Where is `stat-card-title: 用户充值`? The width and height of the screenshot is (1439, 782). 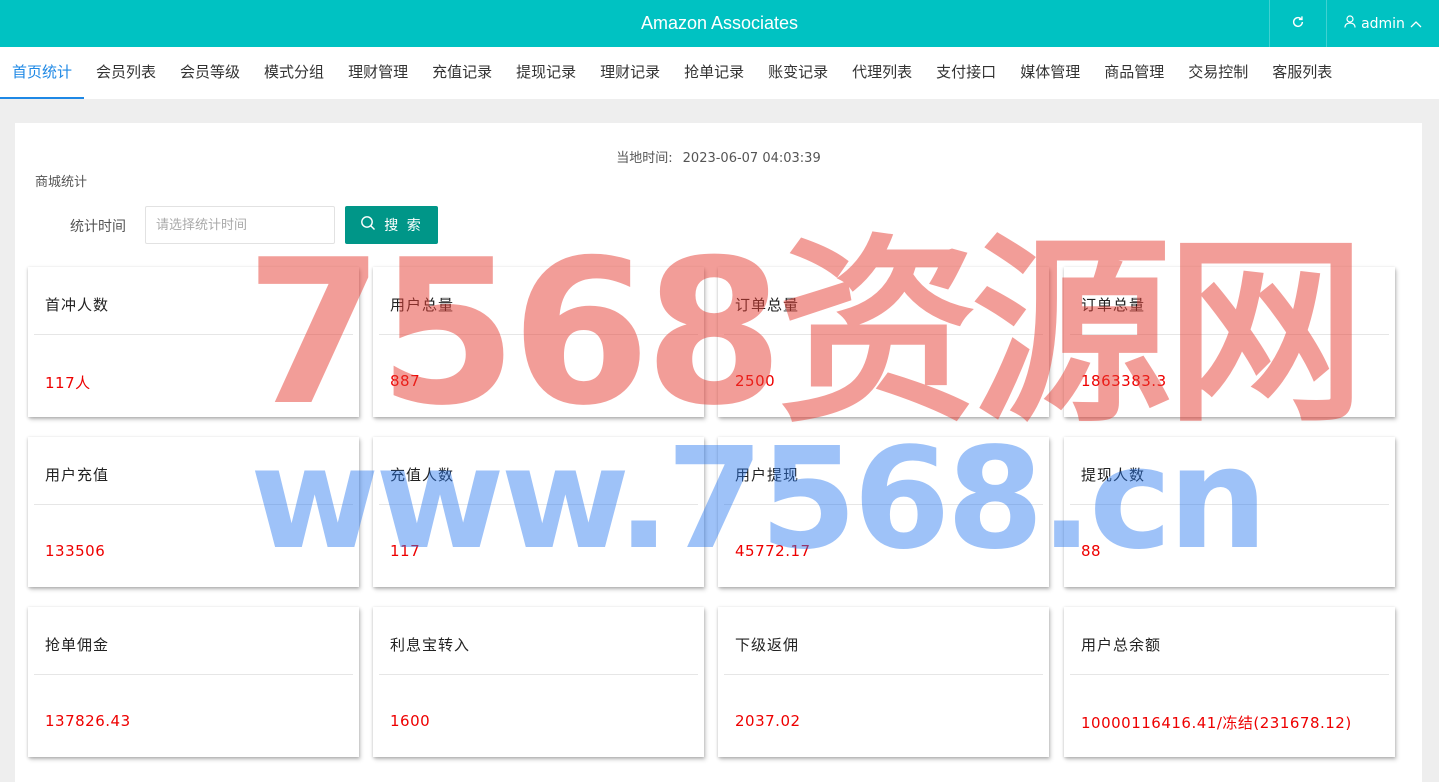
stat-card-title: 用户充值 is located at coordinates (77, 475).